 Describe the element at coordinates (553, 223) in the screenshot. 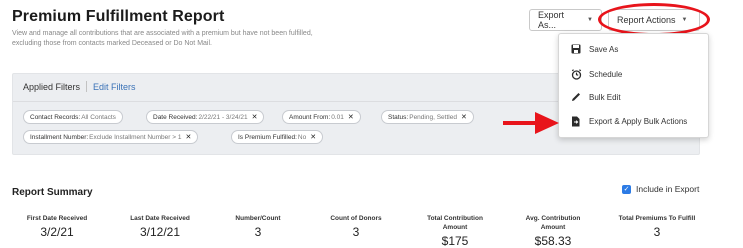

I see `metric-label: Avg. Contribution Amount` at that location.